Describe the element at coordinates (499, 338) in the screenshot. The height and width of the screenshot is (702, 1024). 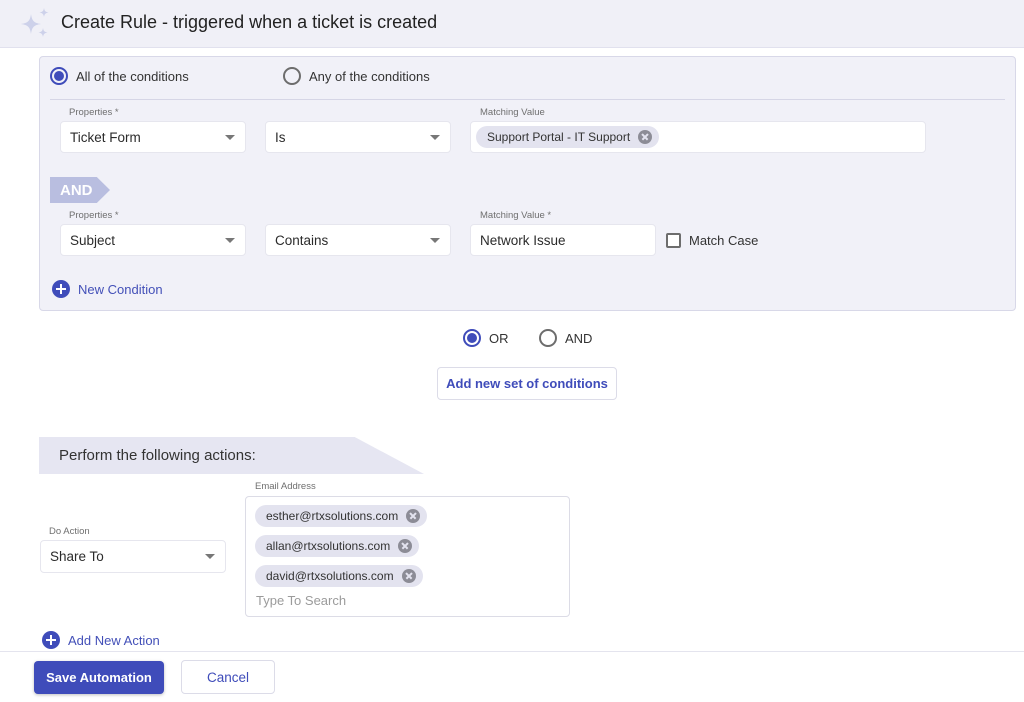
I see `radio-label: OR` at that location.